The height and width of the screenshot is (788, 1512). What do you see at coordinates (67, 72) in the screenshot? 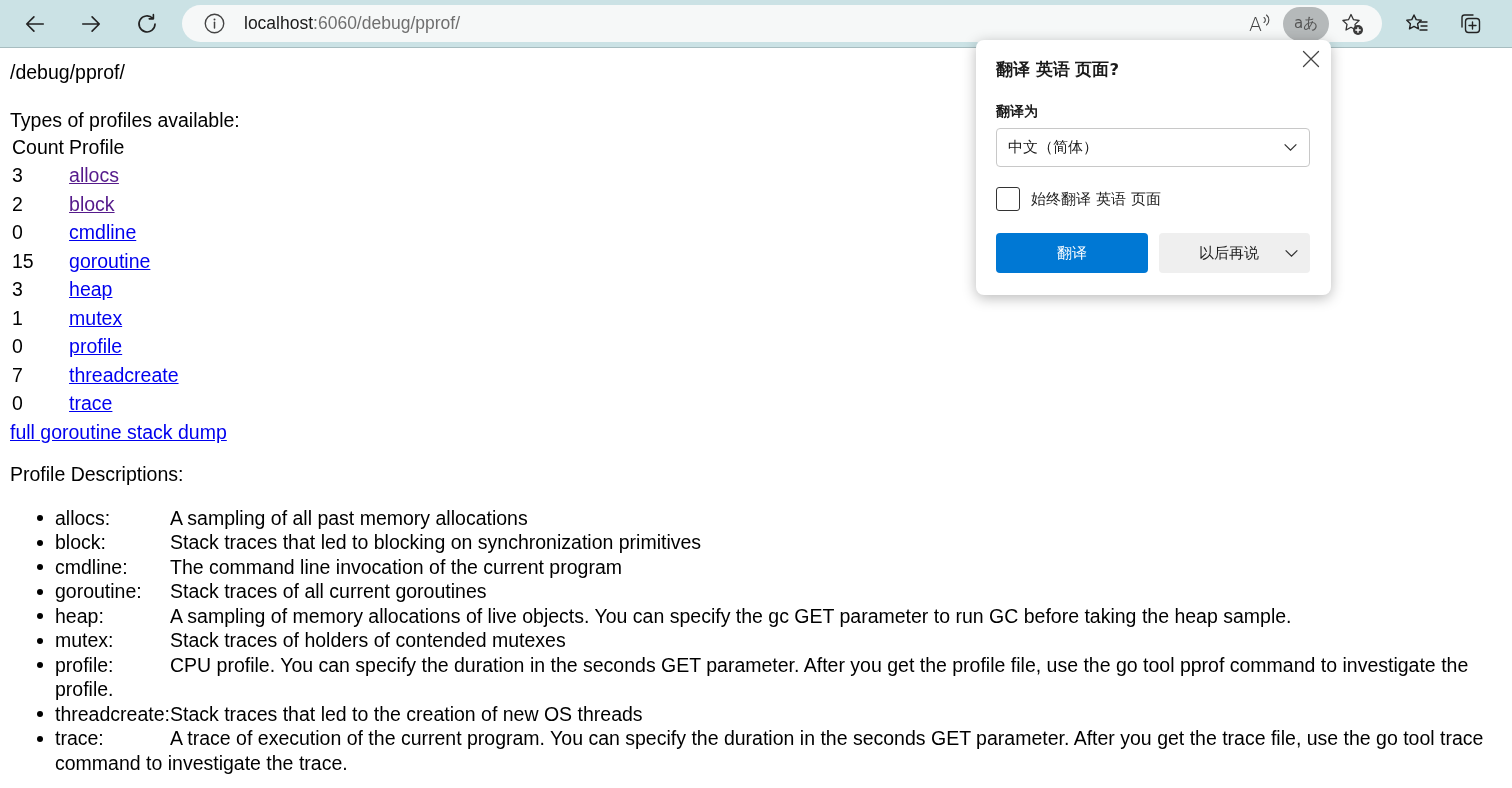
I see `page-title: /debug/pprof/` at bounding box center [67, 72].